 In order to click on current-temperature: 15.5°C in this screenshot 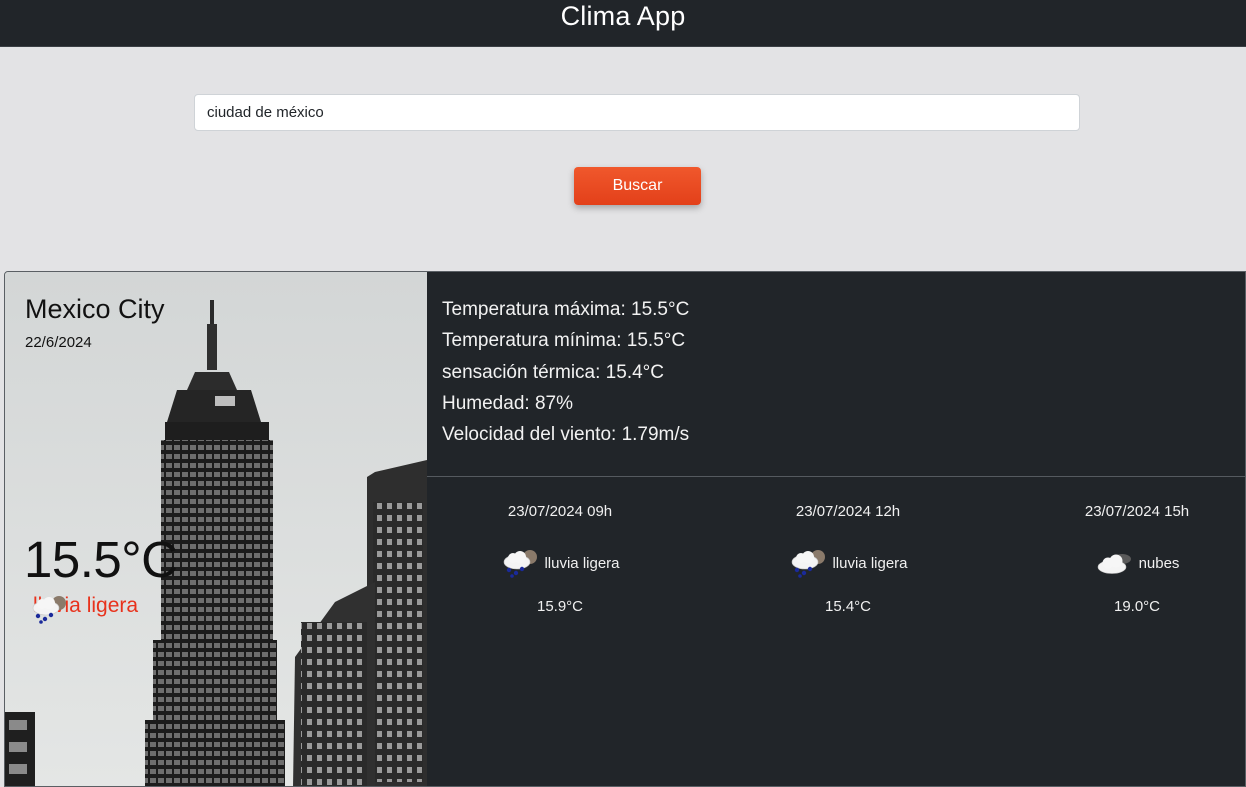, I will do `click(101, 559)`.